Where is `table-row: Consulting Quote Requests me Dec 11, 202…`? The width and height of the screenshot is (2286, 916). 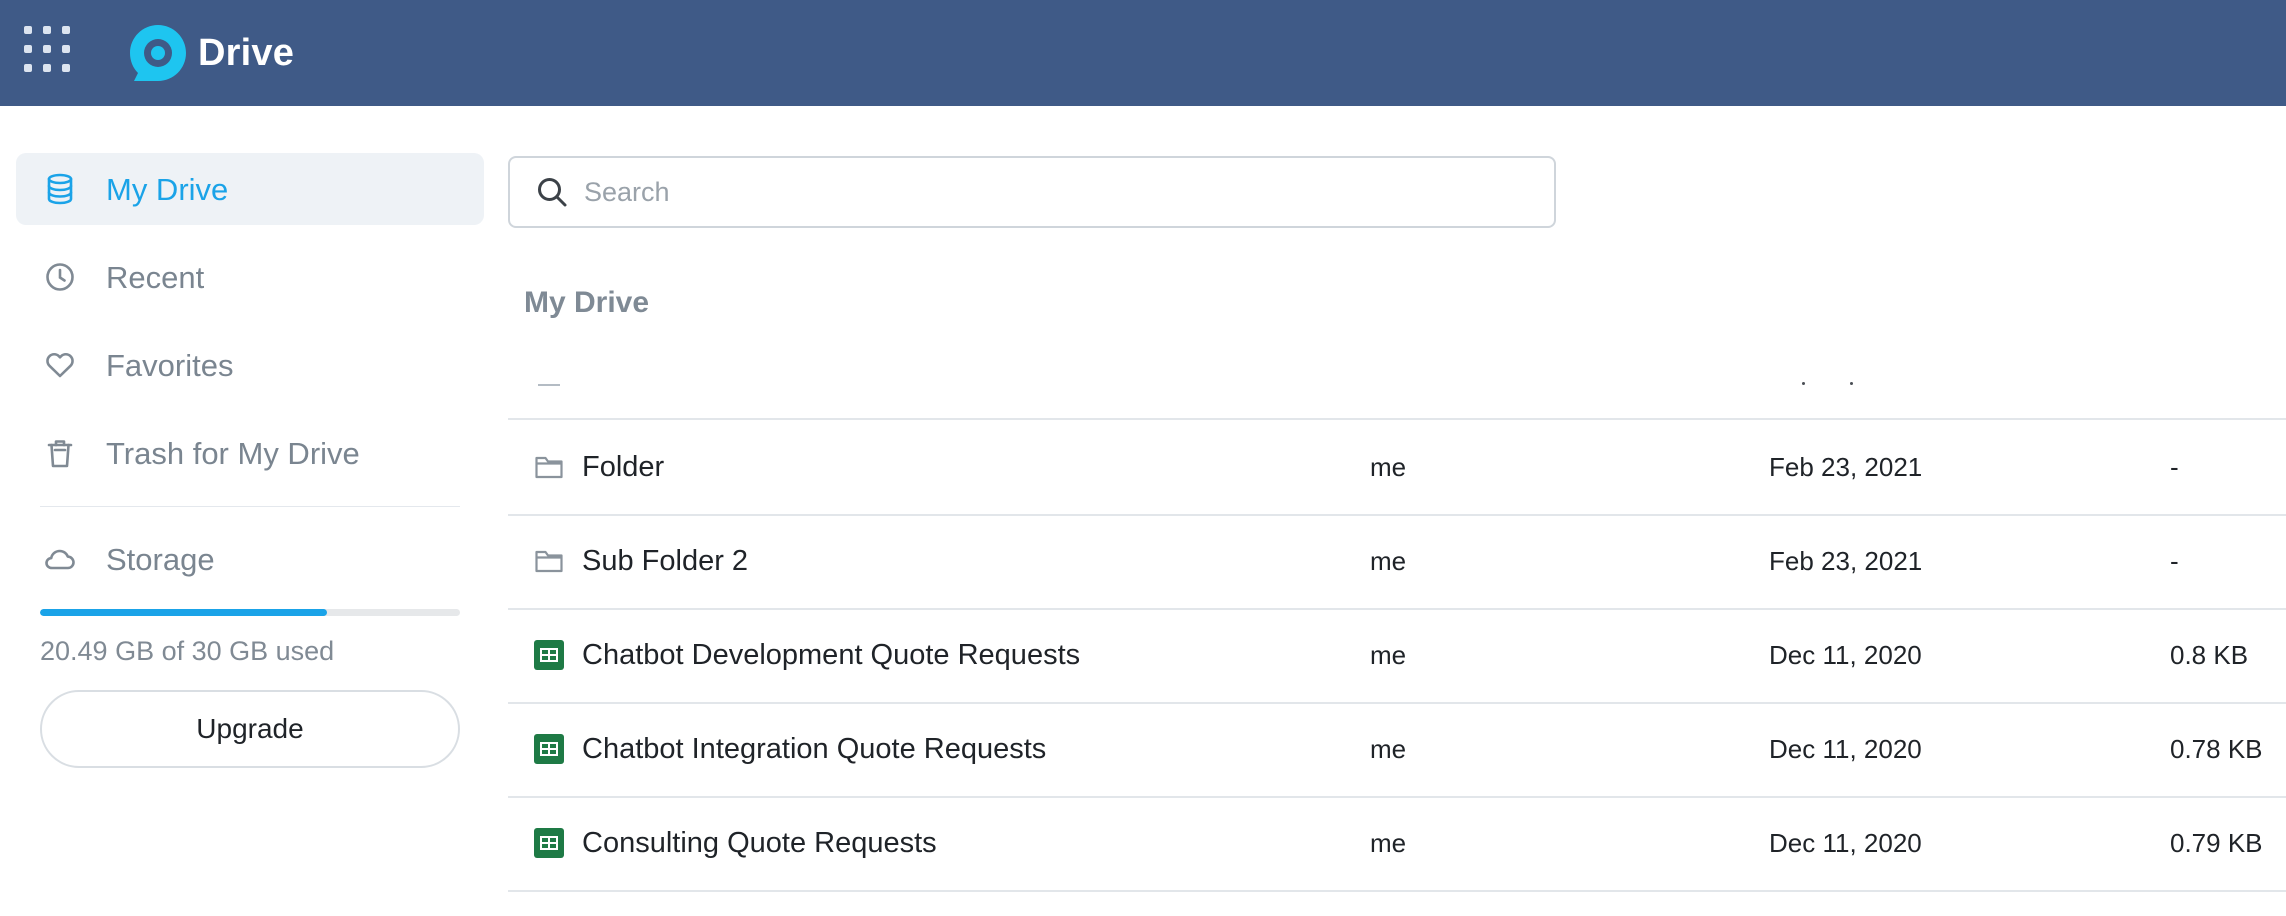 table-row: Consulting Quote Requests me Dec 11, 202… is located at coordinates (1397, 844).